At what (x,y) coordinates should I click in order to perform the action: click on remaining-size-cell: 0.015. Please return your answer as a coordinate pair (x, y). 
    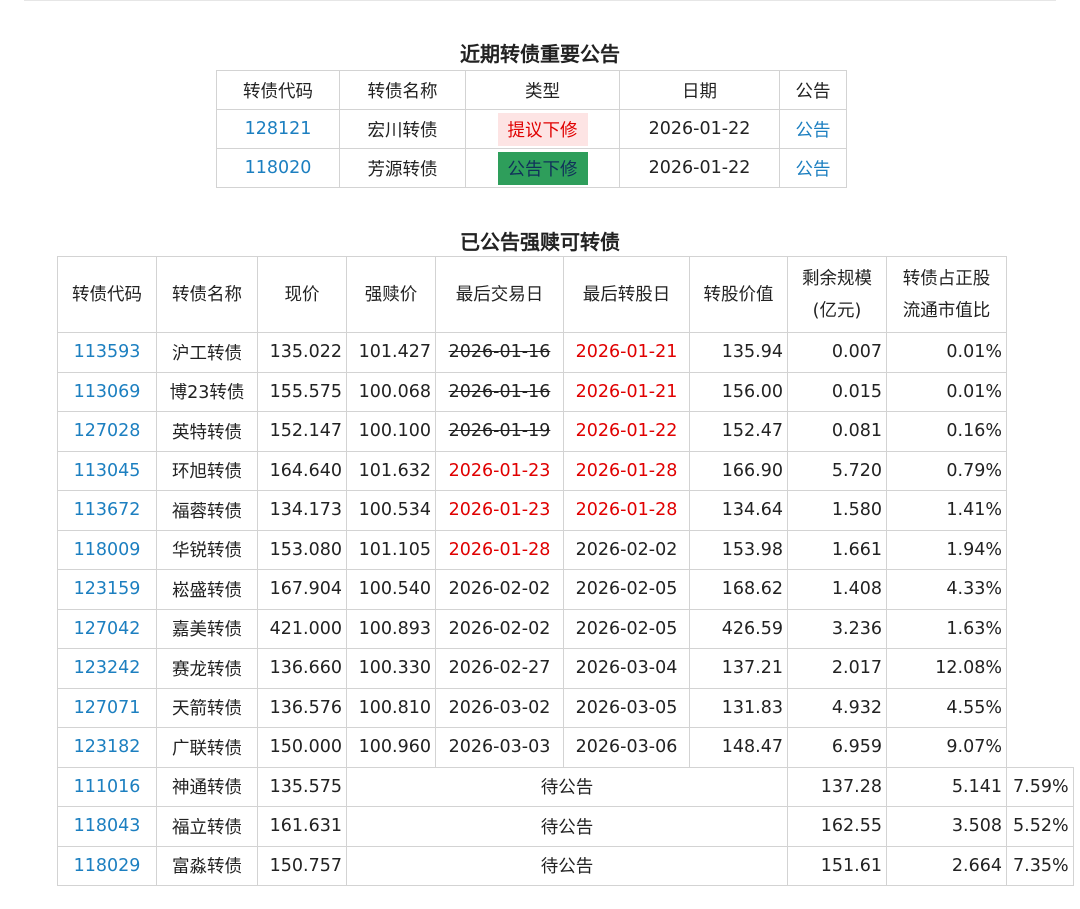
    Looking at the image, I should click on (837, 391).